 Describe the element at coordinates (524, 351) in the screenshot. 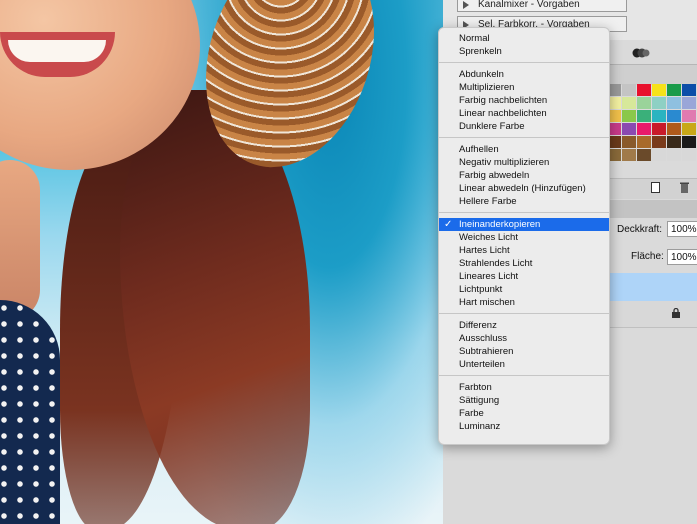

I see `menu-item-blend-mode: Subtrahieren` at that location.